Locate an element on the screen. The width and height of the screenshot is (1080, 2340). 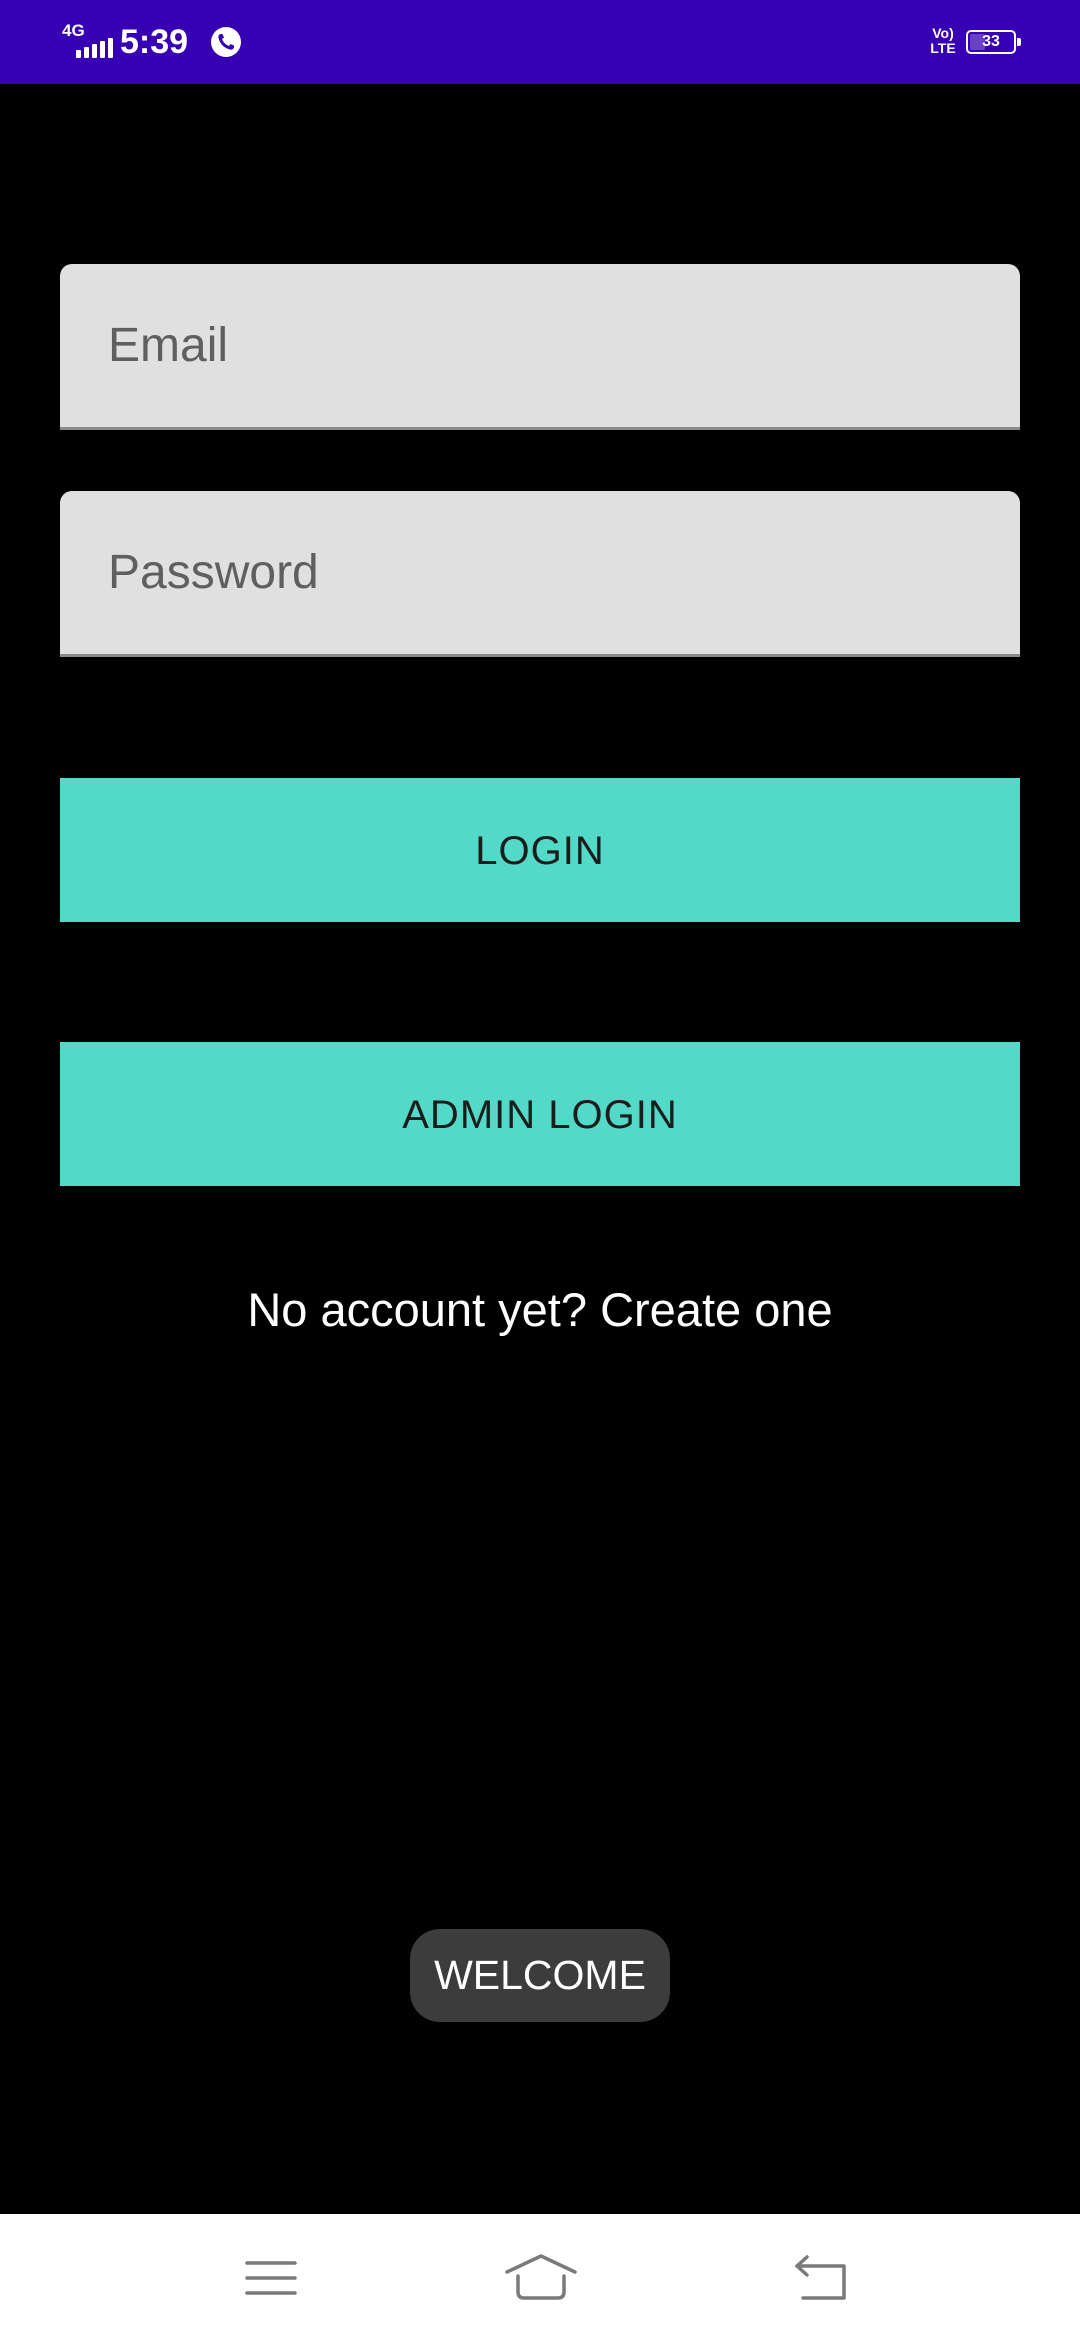
email-input is located at coordinates (548, 345).